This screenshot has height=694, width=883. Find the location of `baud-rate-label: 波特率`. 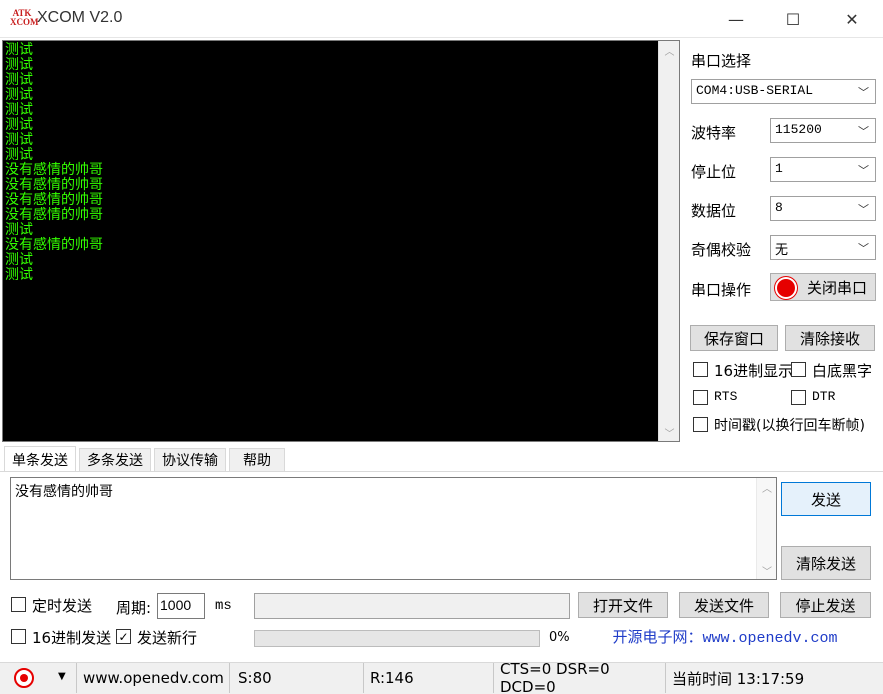

baud-rate-label: 波特率 is located at coordinates (714, 133).